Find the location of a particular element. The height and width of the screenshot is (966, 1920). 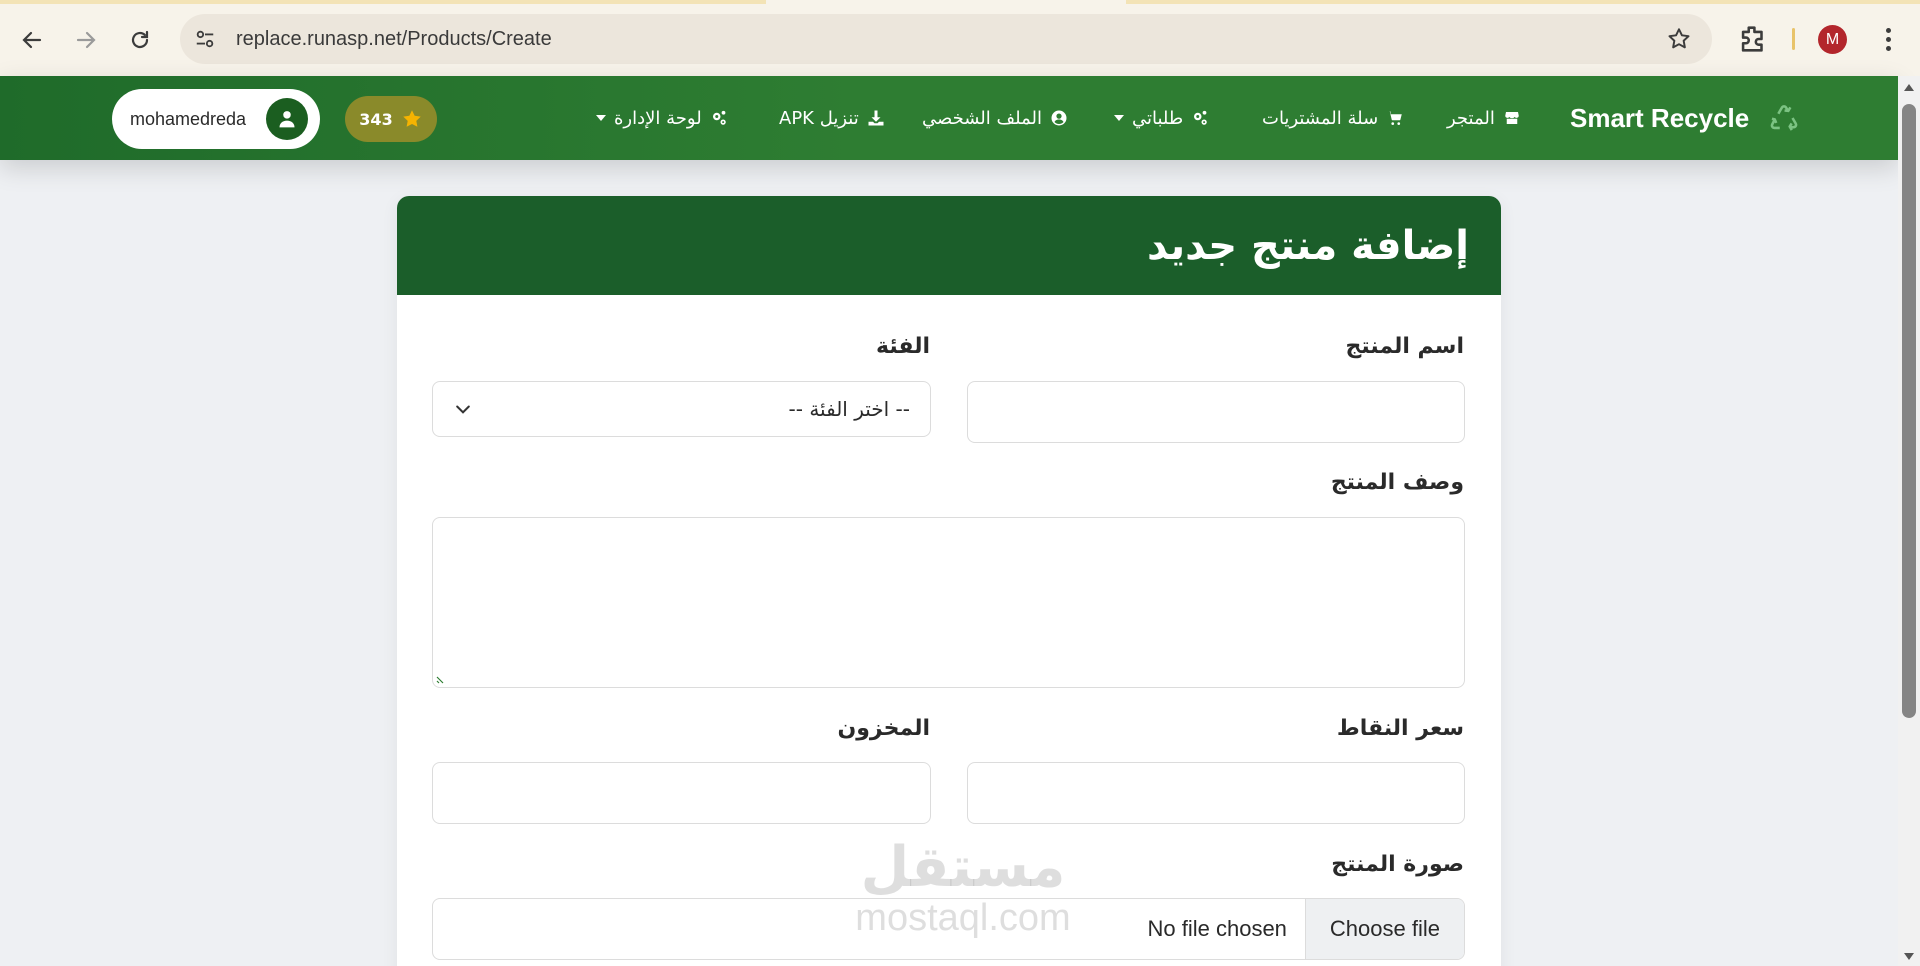

stock-label: المخزون is located at coordinates (883, 728).